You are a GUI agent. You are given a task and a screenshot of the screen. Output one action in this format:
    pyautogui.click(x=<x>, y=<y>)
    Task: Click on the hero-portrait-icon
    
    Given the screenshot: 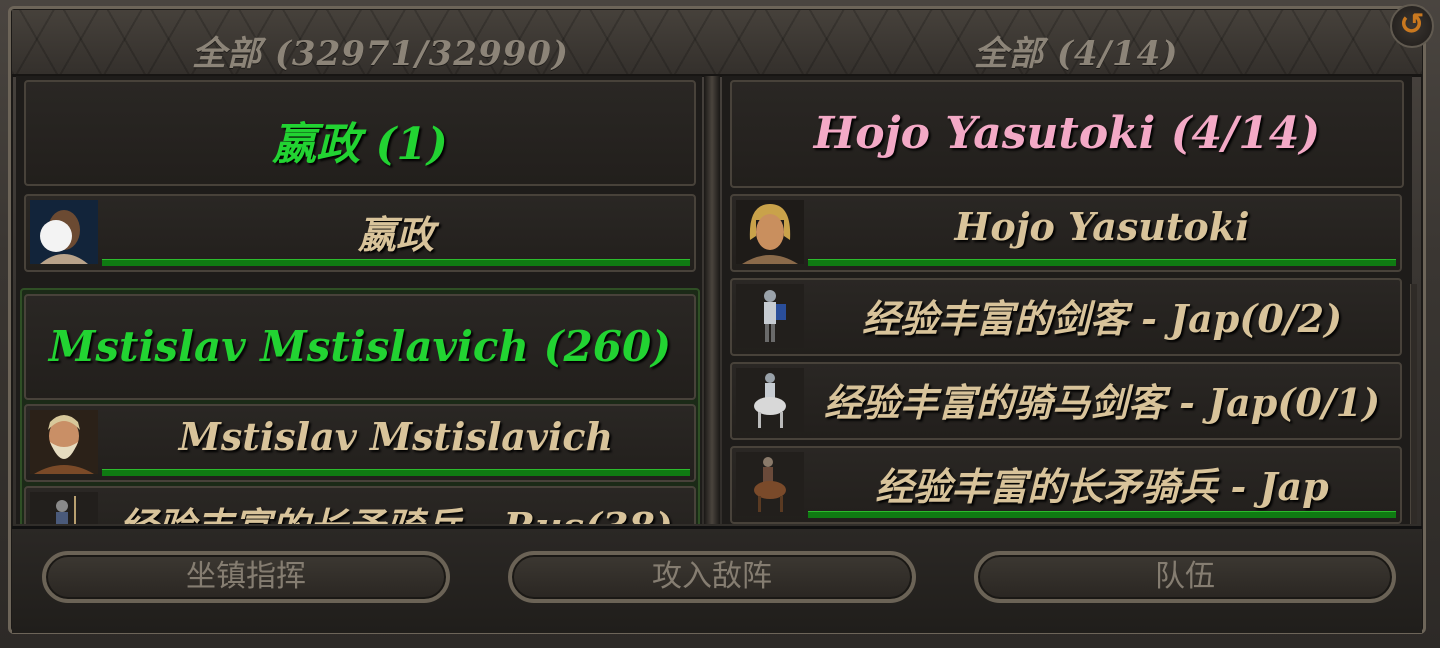 What is the action you would take?
    pyautogui.click(x=64, y=232)
    